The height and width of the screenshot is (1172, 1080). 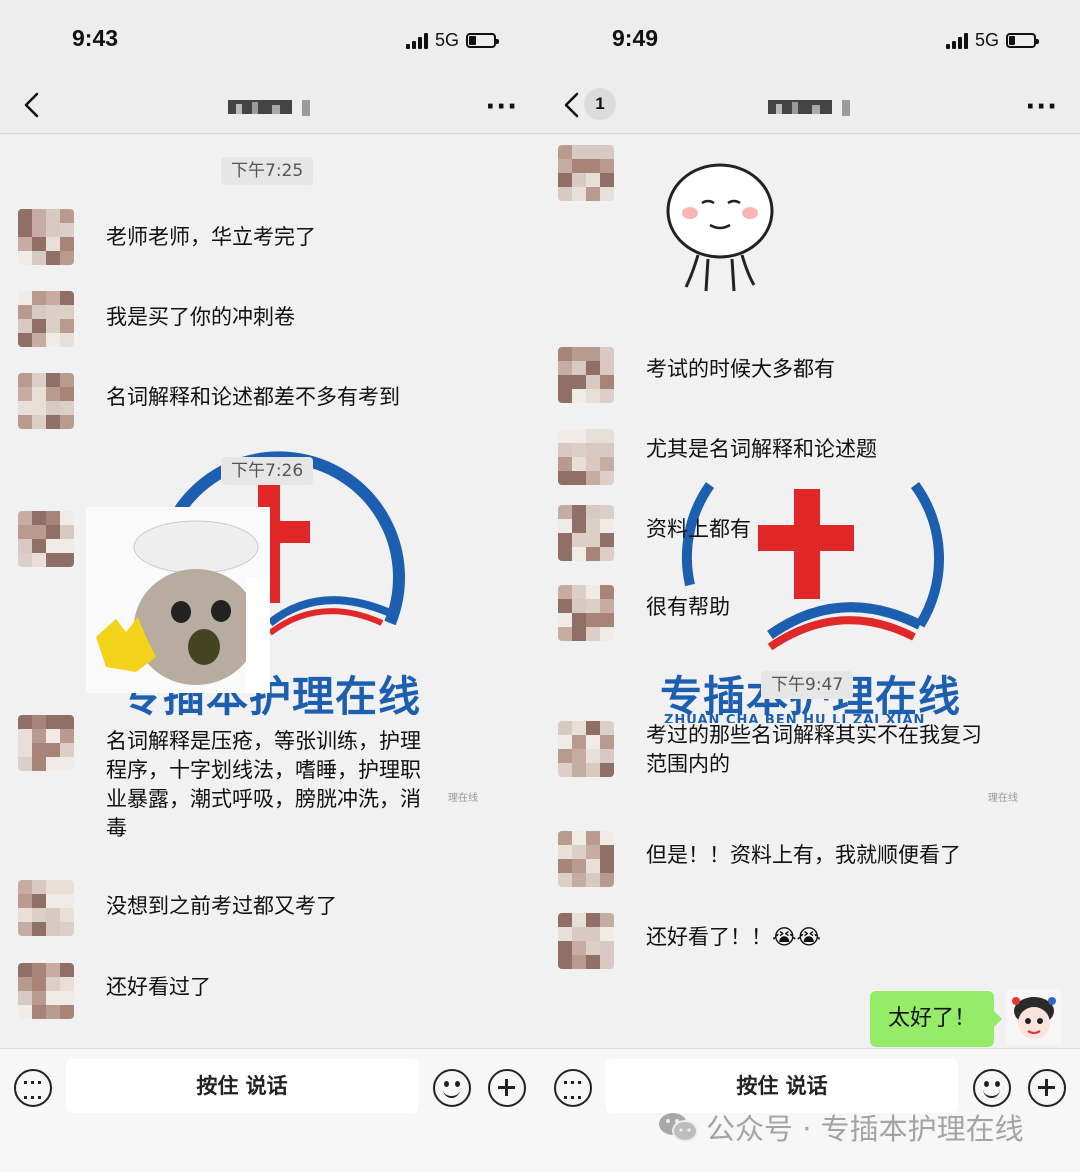 I want to click on official-account-watermark: 公众号 · 专插本护理在线, so click(x=841, y=1127).